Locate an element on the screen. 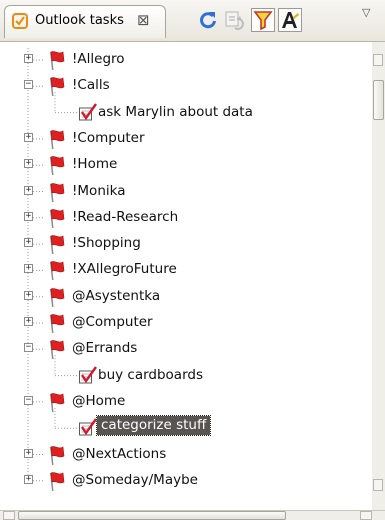  category-row: − @Home is located at coordinates (186, 402).